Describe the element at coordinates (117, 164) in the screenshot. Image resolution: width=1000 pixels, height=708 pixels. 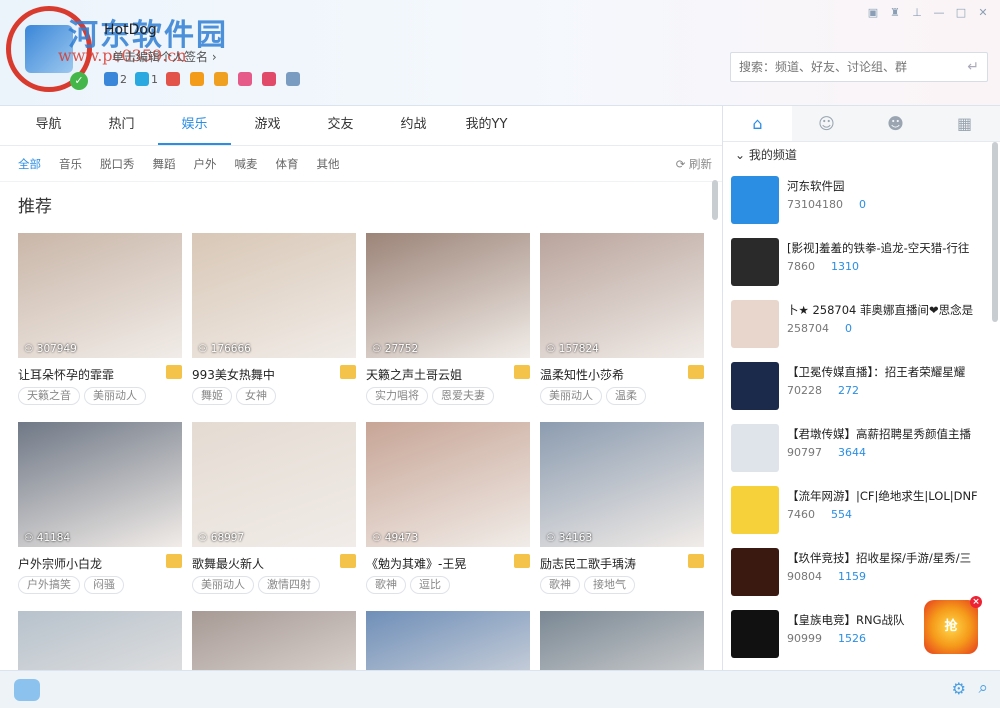
I see `subtab-2: 脱口秀` at that location.